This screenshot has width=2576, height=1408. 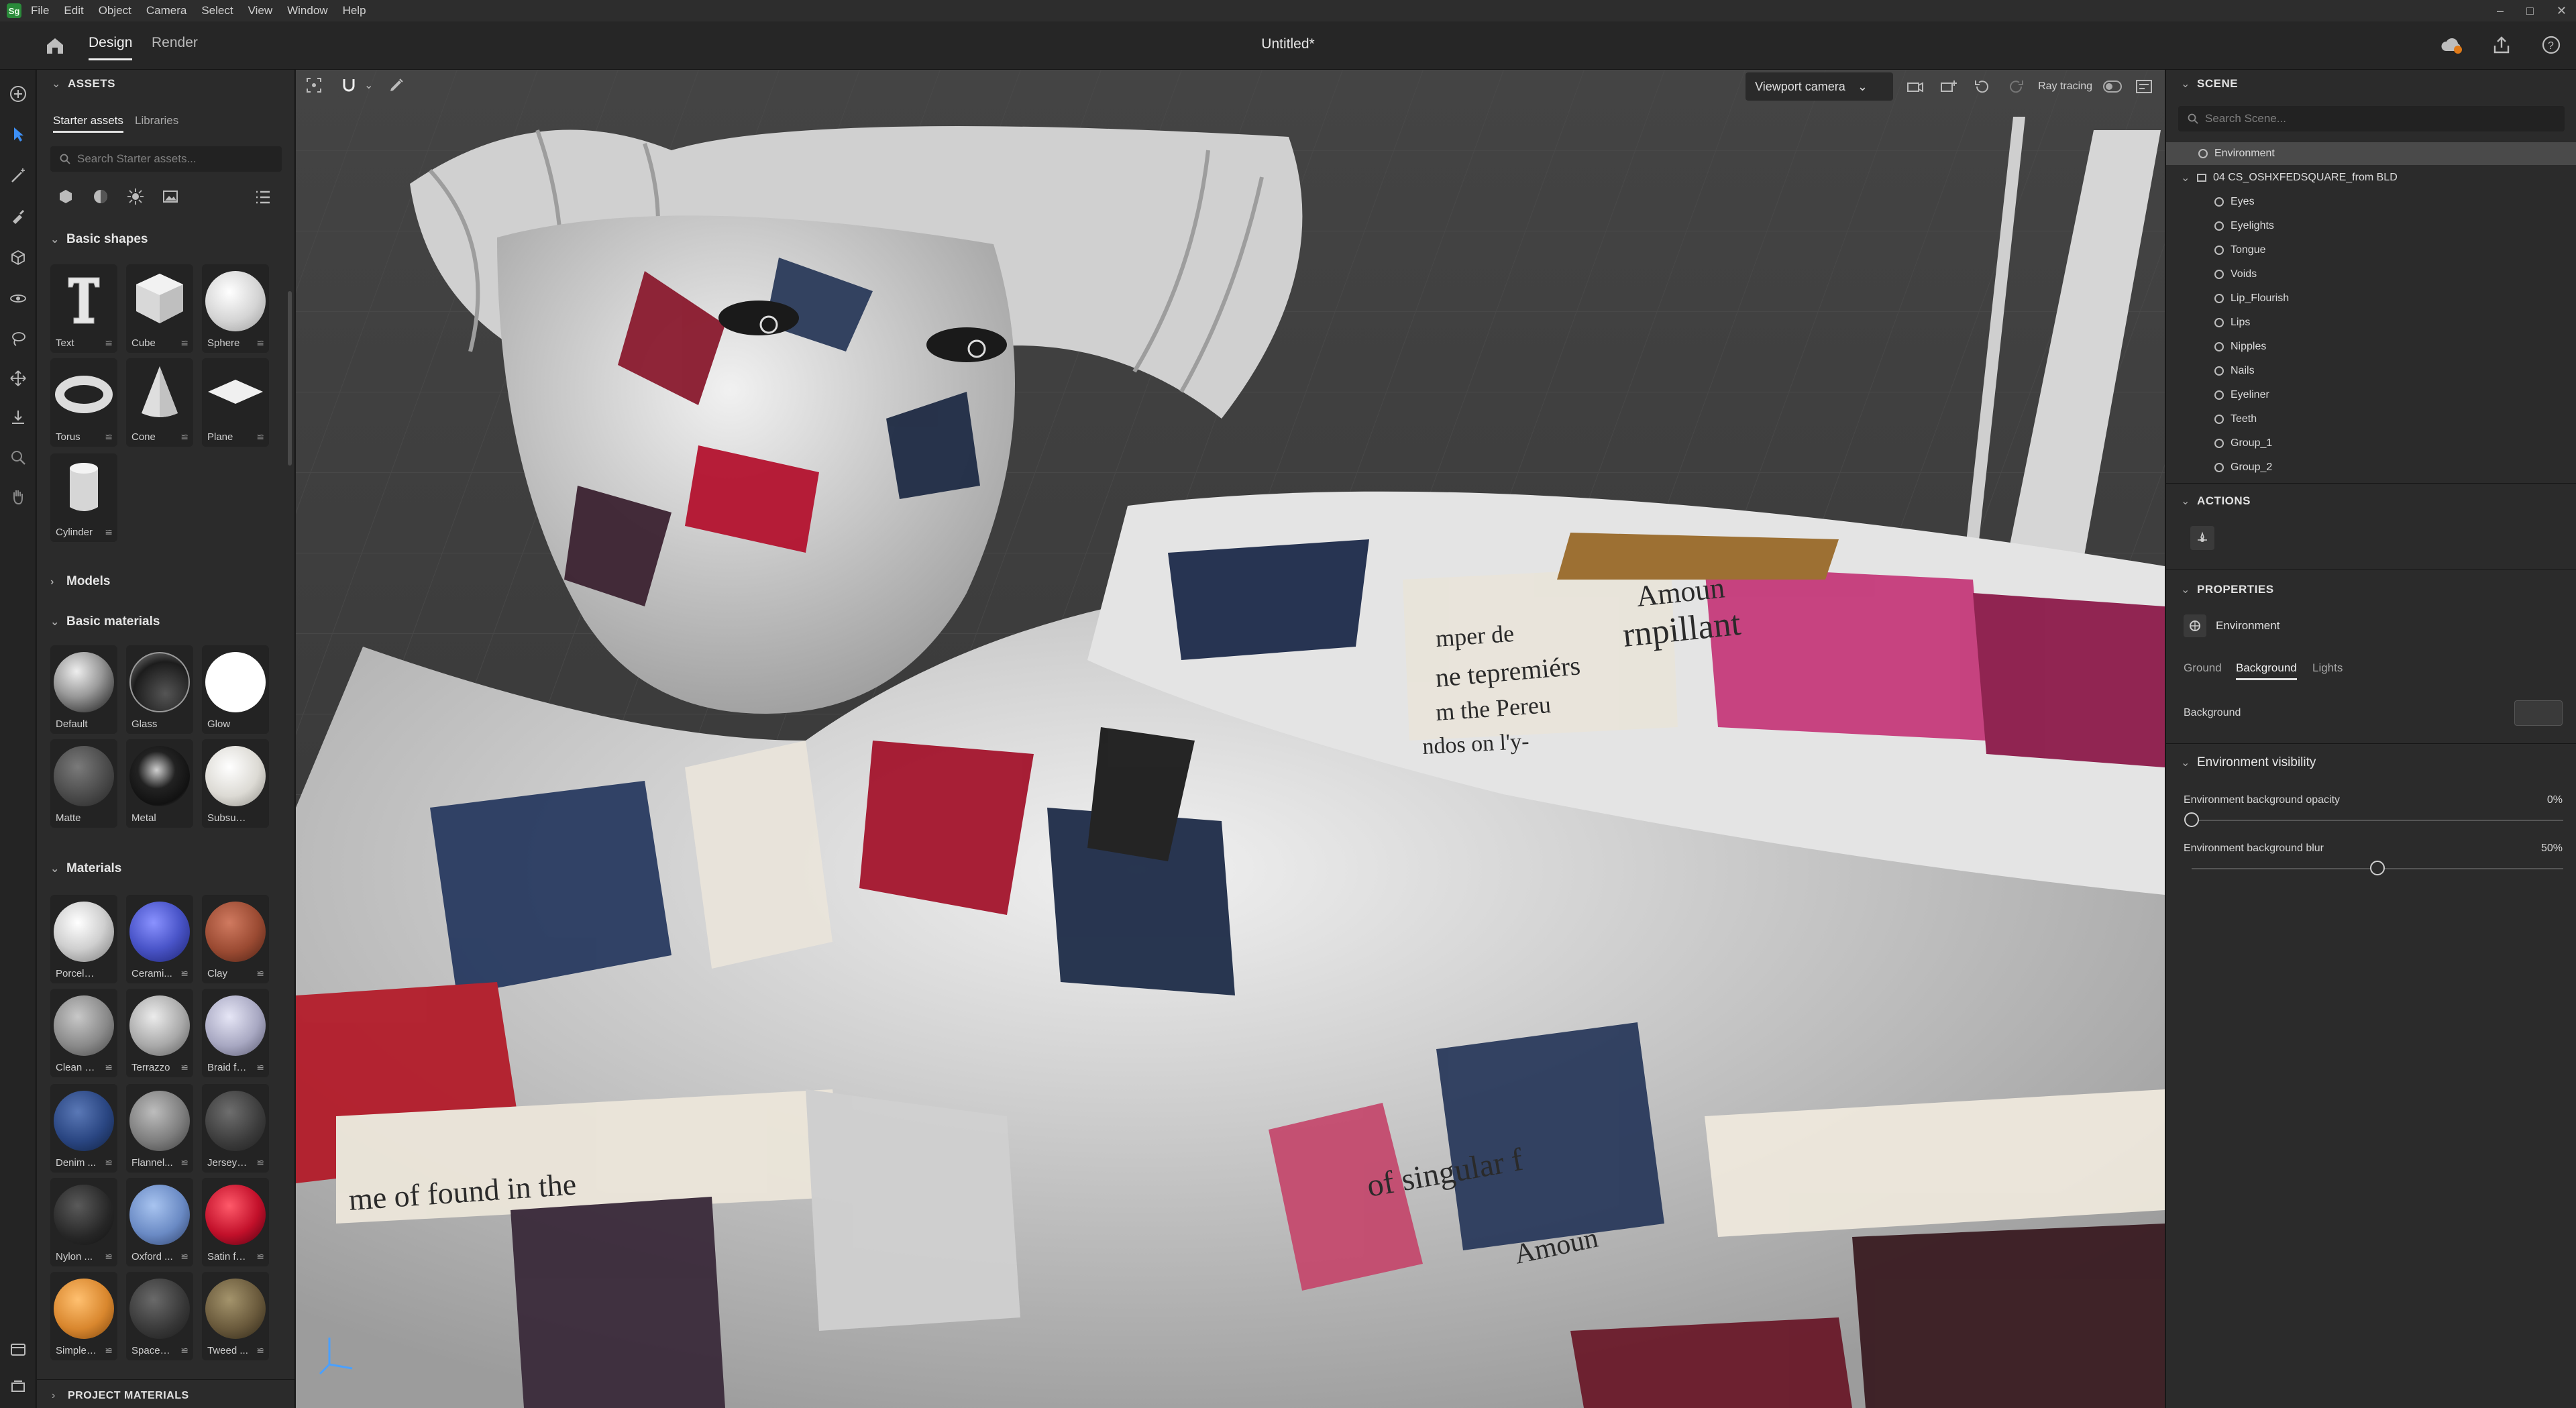 I want to click on scene-item-group-2: Group_2, so click(x=2371, y=467).